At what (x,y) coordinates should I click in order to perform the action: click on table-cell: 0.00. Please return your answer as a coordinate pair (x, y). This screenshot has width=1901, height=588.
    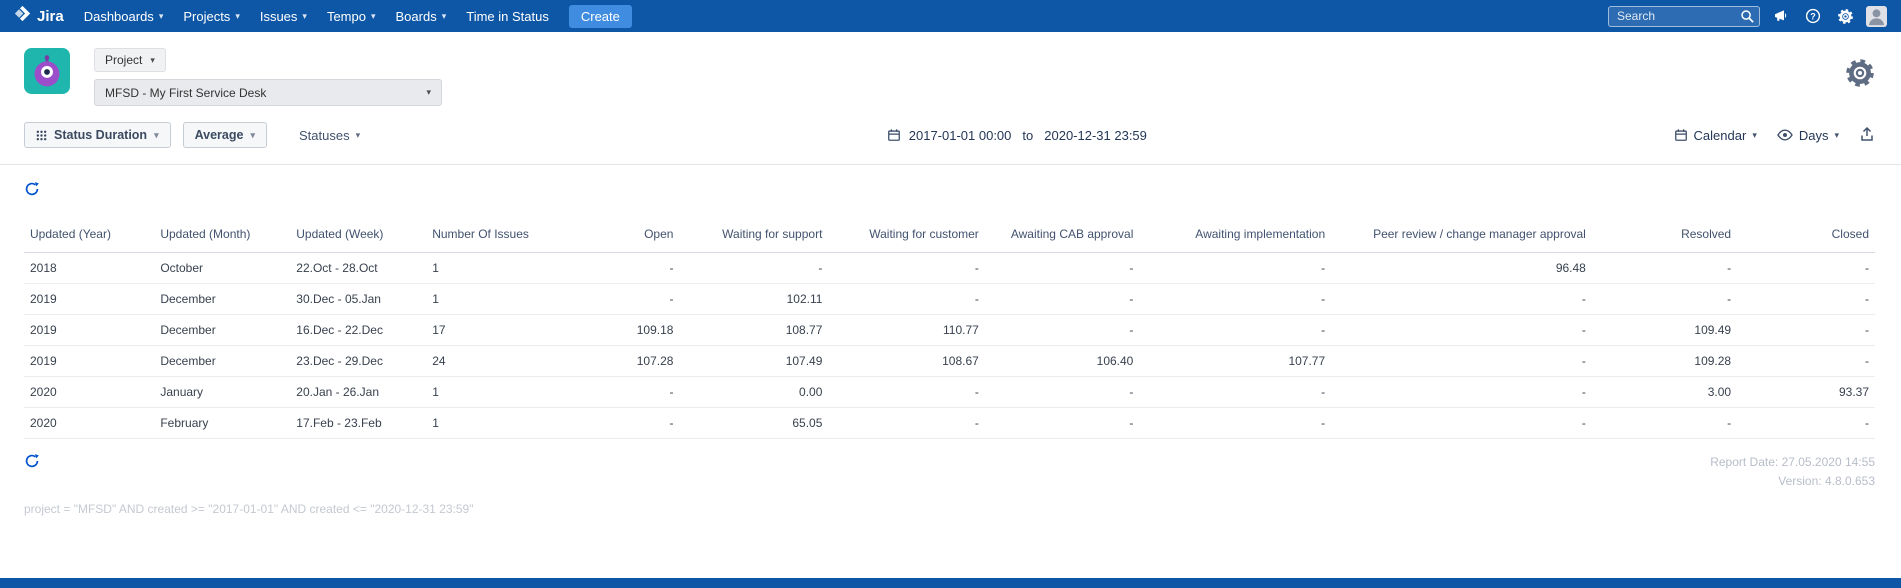
    Looking at the image, I should click on (754, 392).